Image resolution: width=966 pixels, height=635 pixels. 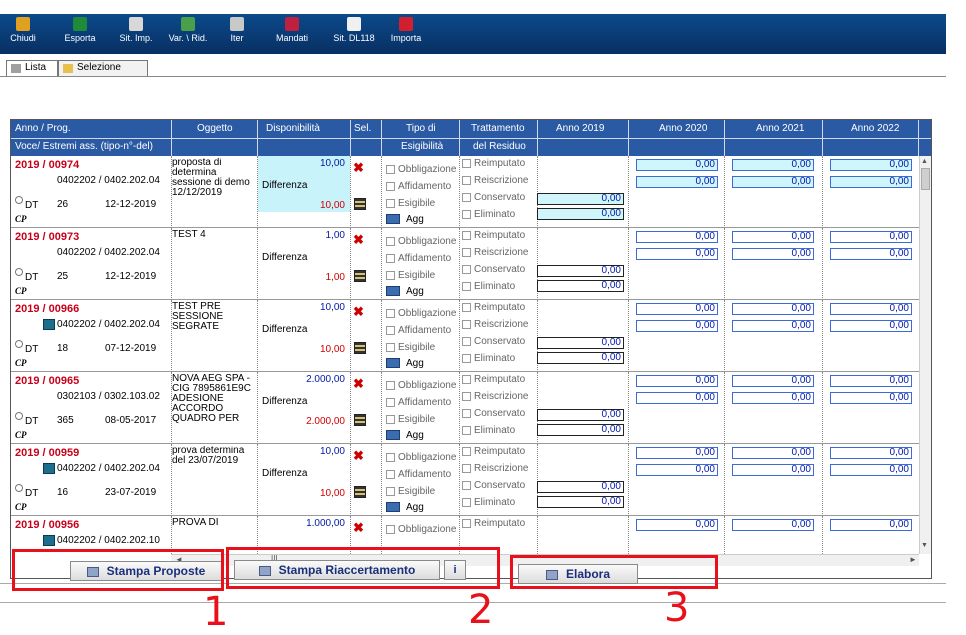 I want to click on header-anno-2020: Anno 2020, so click(x=683, y=128).